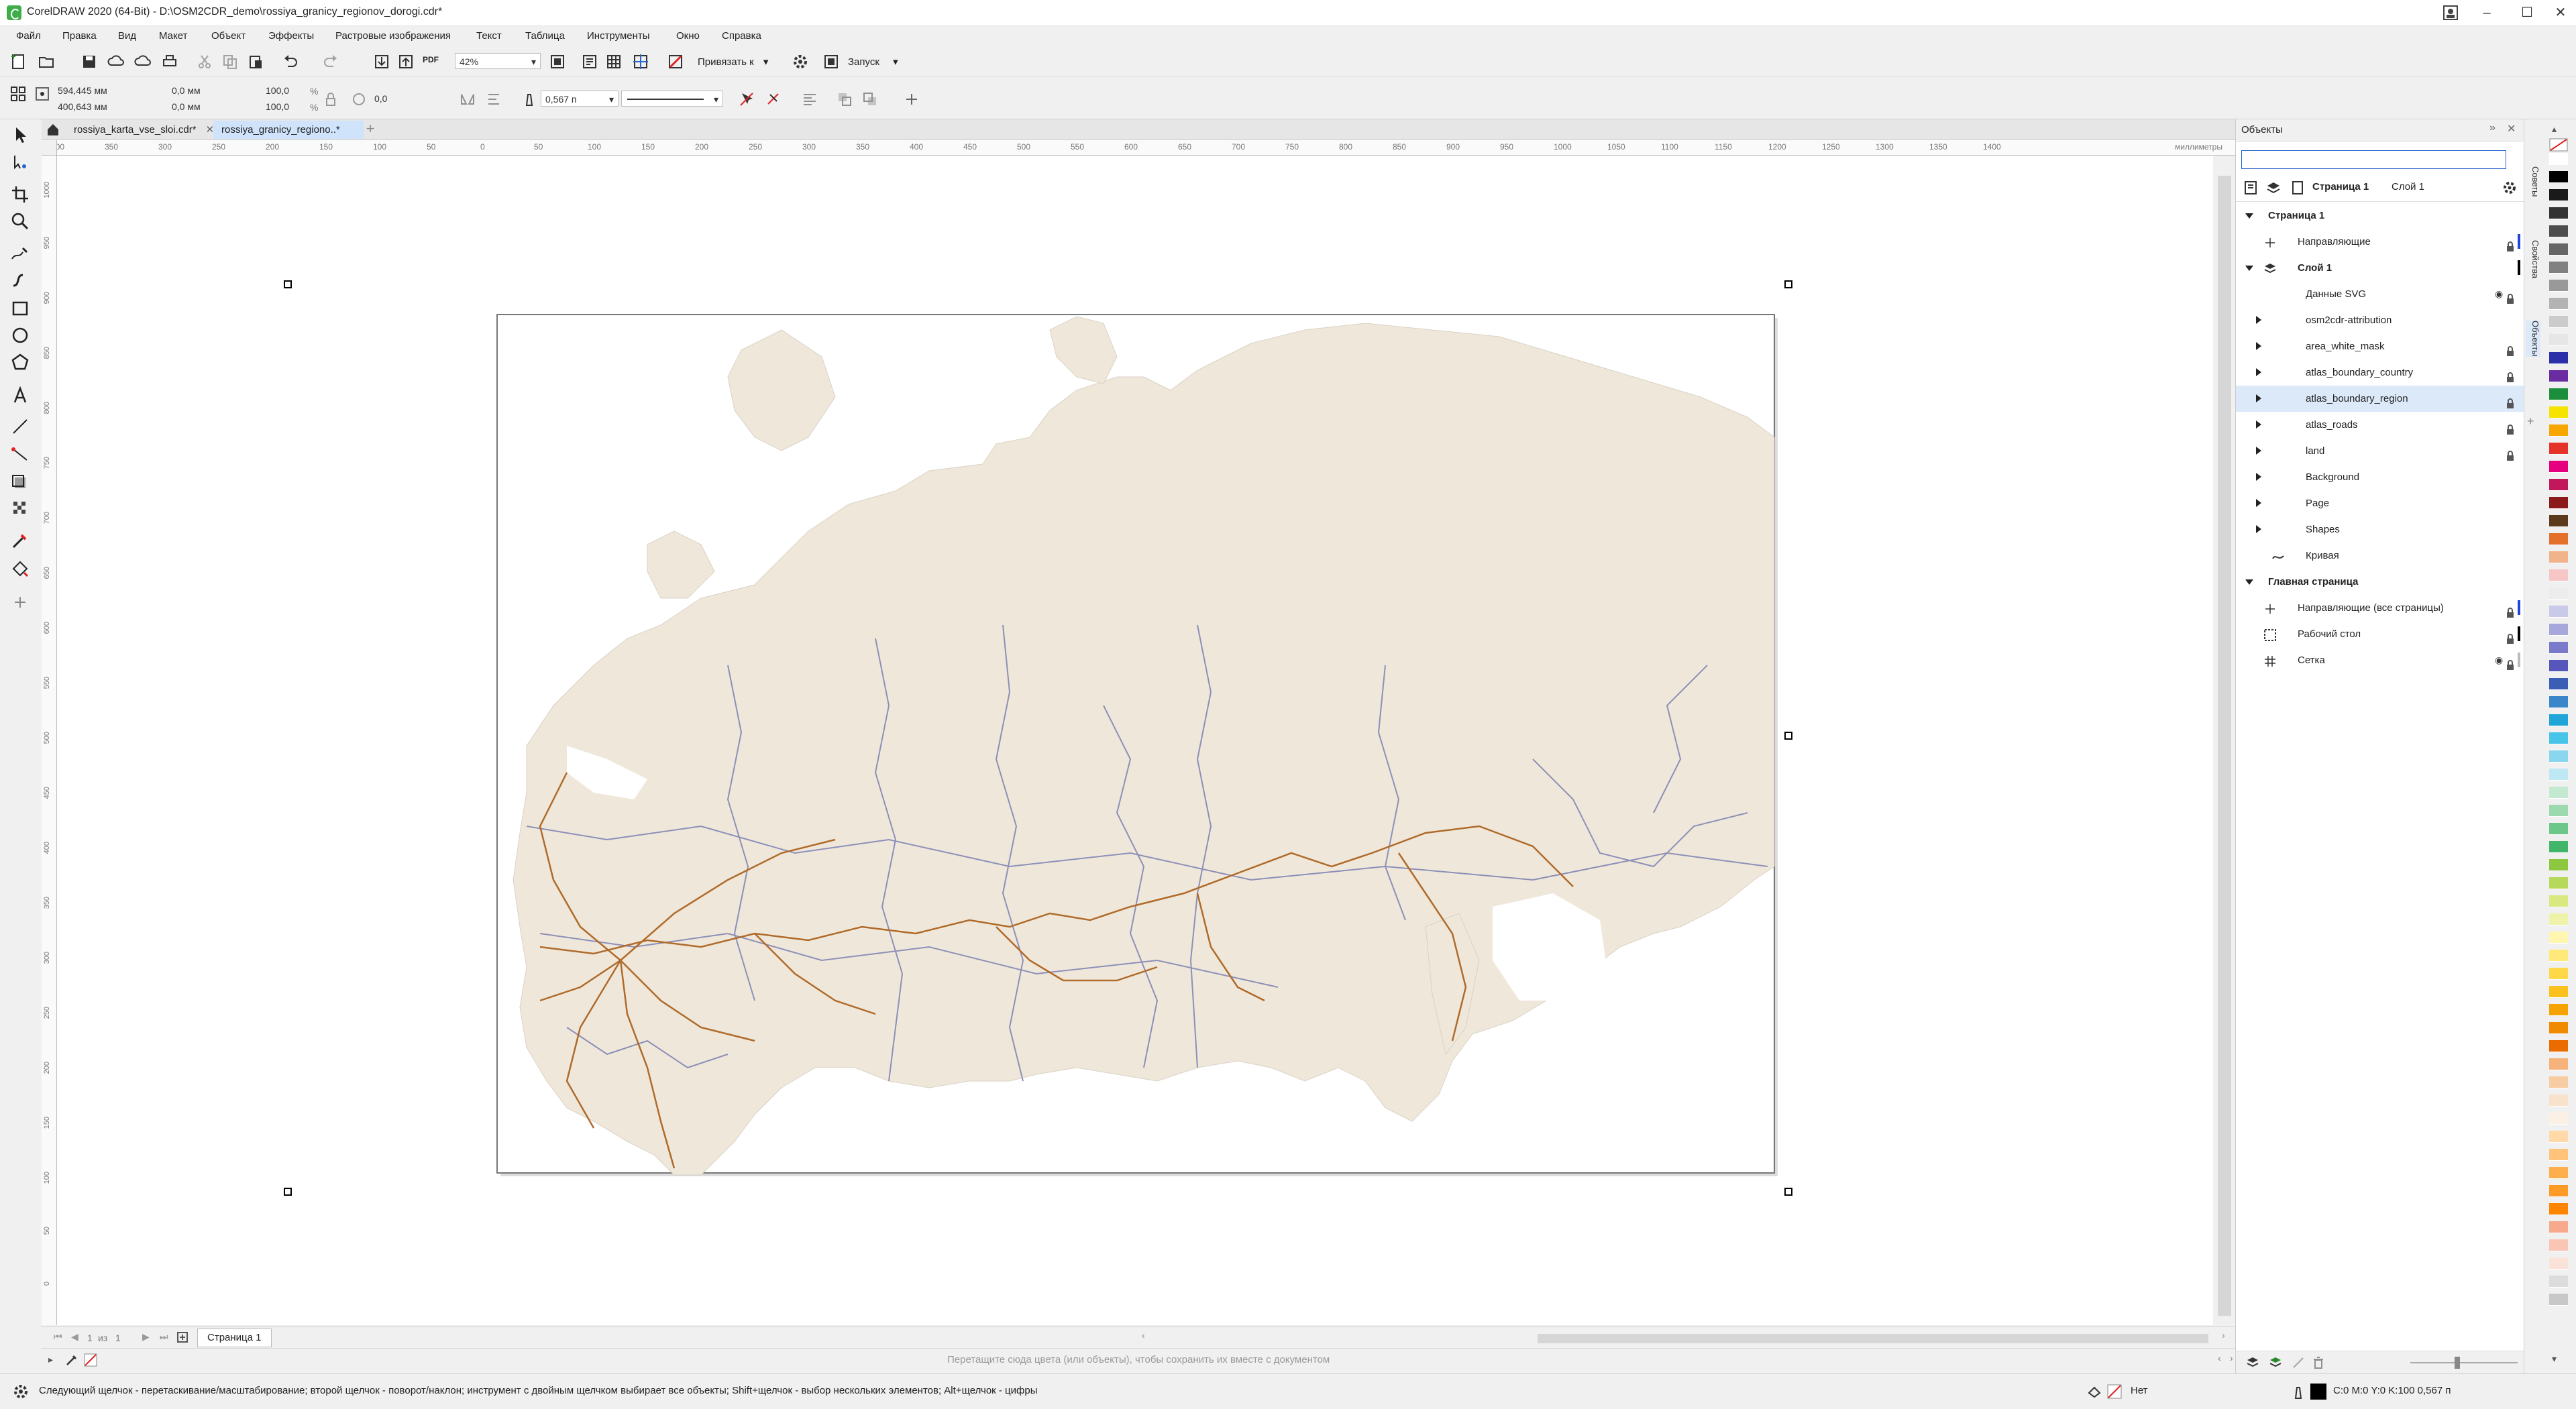 The height and width of the screenshot is (1409, 2576). I want to click on new-document-icon, so click(18, 61).